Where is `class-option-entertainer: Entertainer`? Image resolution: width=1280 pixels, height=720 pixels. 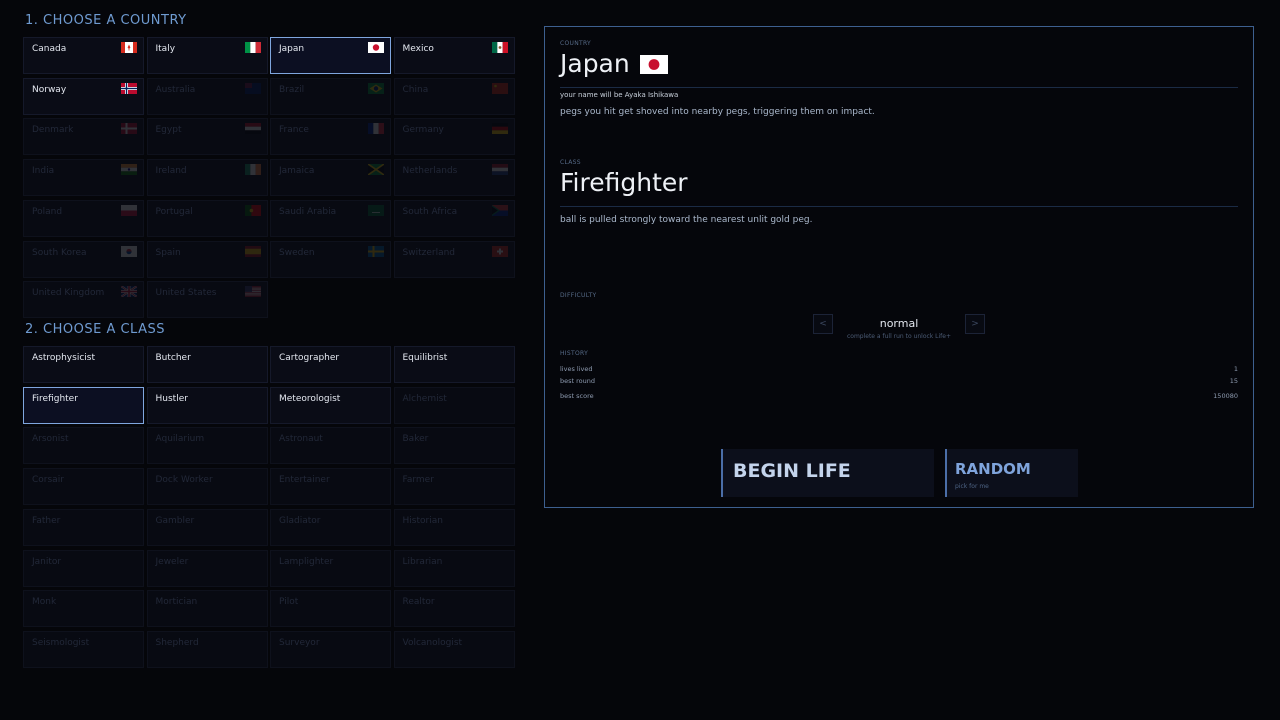 class-option-entertainer: Entertainer is located at coordinates (330, 487).